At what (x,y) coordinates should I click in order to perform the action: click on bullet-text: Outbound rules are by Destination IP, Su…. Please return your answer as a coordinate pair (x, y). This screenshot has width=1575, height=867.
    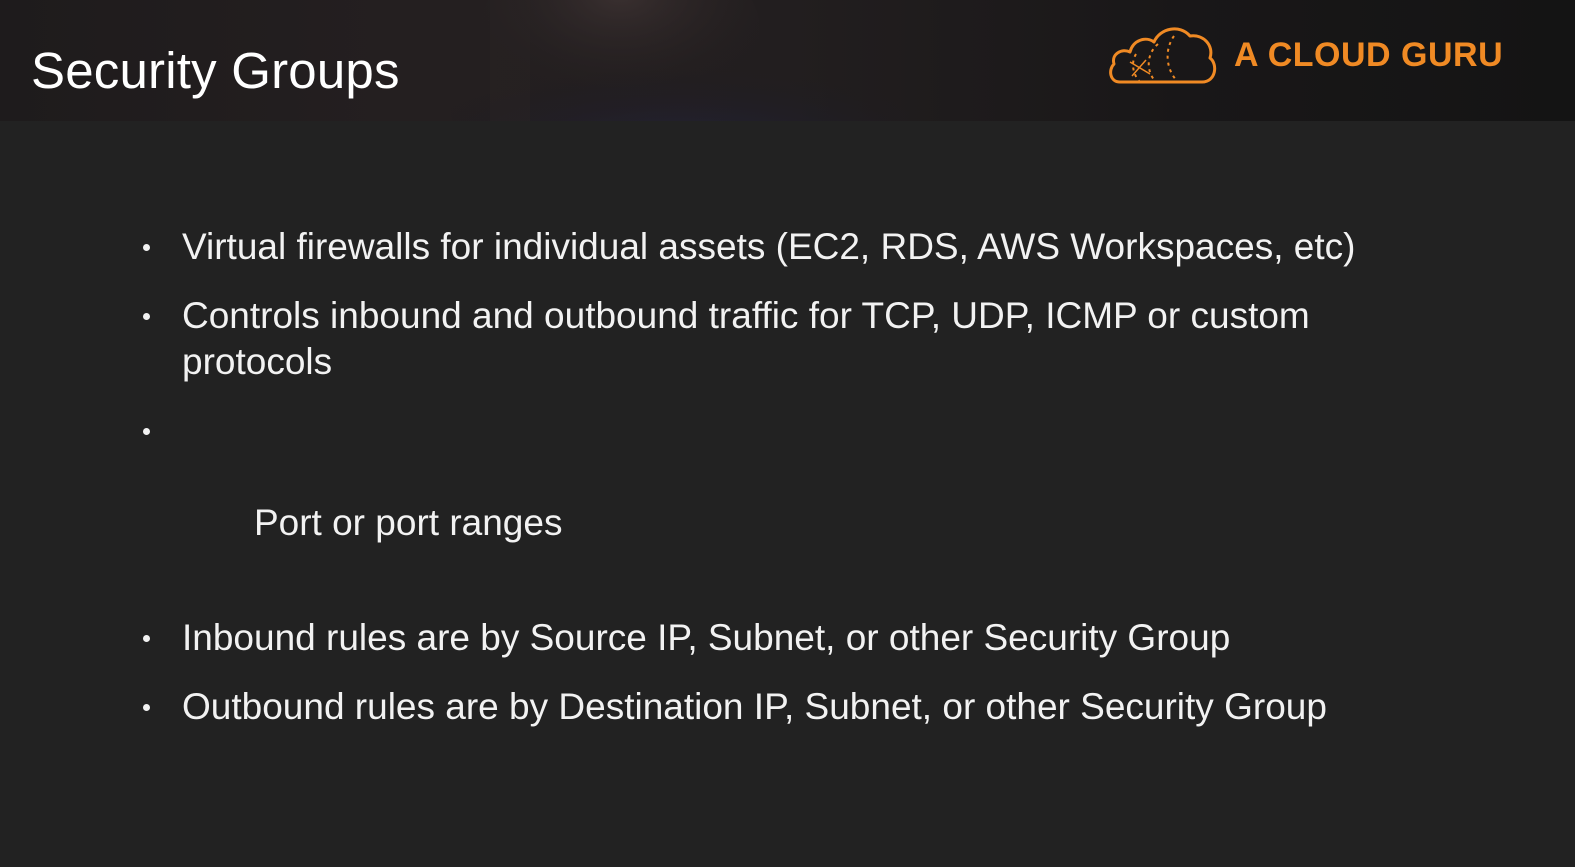
    Looking at the image, I should click on (754, 706).